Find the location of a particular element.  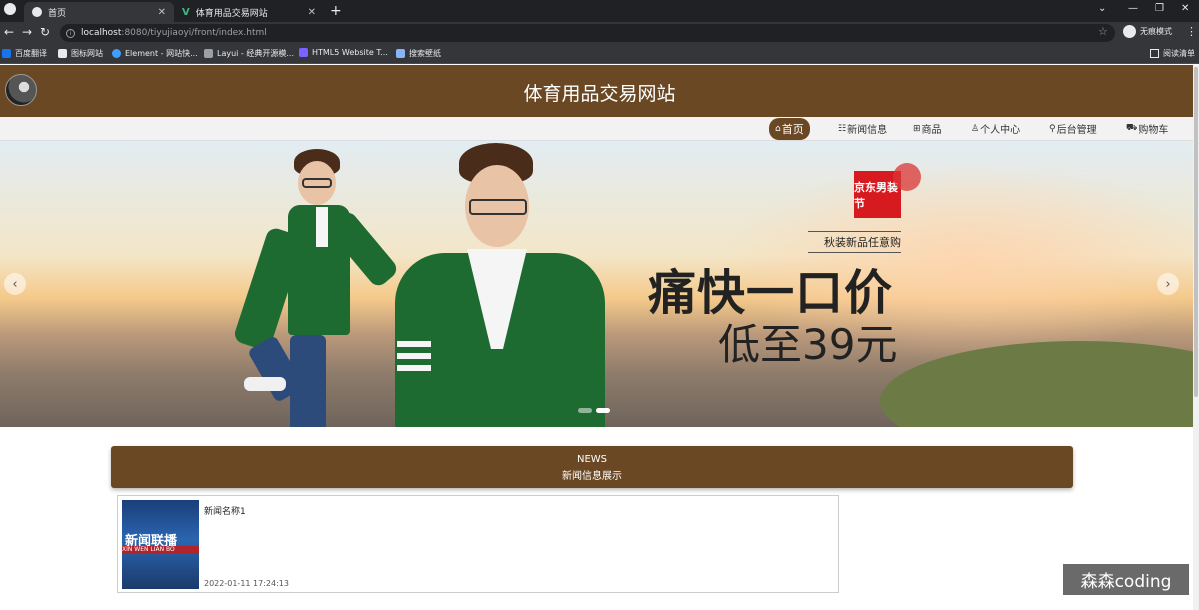

nav-item-products: ⊞ 商品 is located at coordinates (927, 129).